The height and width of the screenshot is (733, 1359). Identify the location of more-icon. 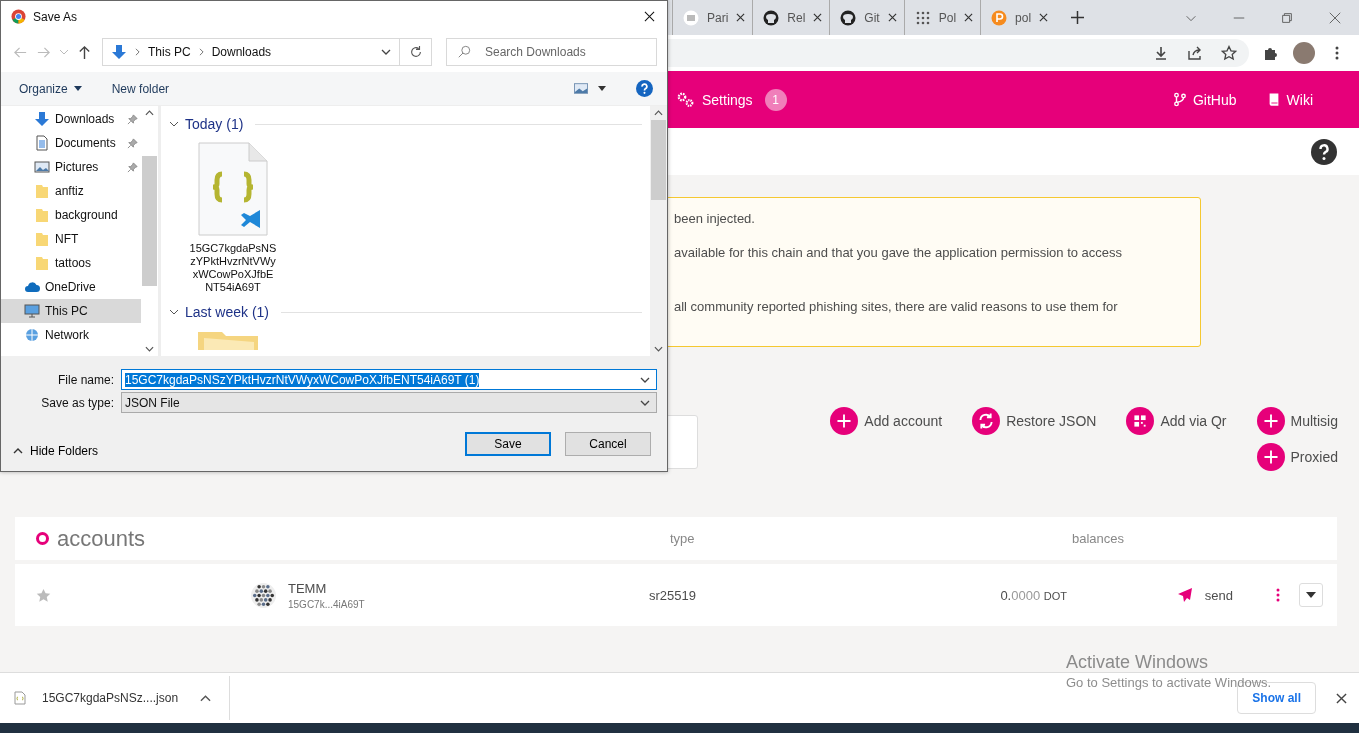
(1278, 595).